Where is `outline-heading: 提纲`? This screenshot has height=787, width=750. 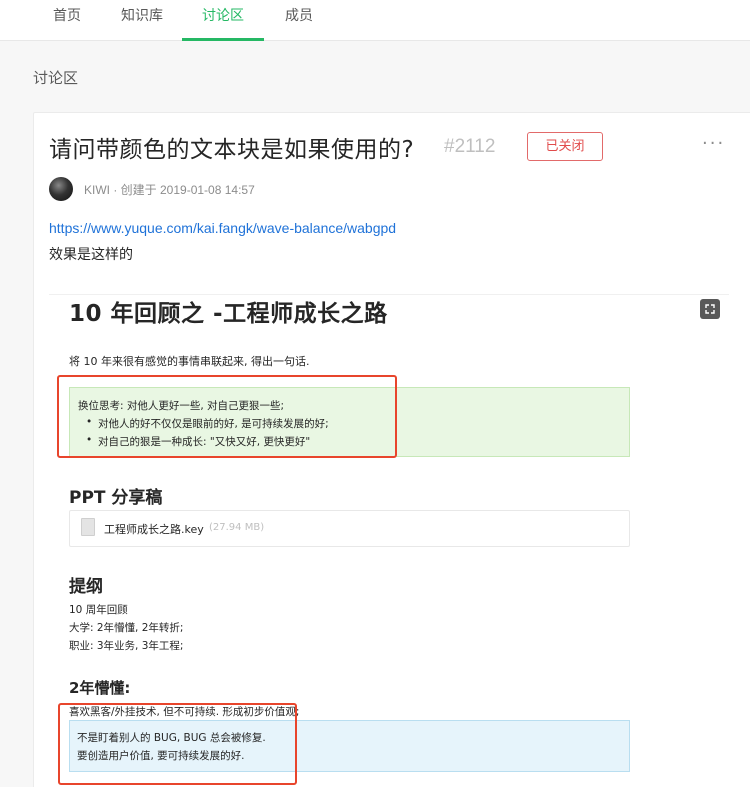
outline-heading: 提纲 is located at coordinates (86, 587).